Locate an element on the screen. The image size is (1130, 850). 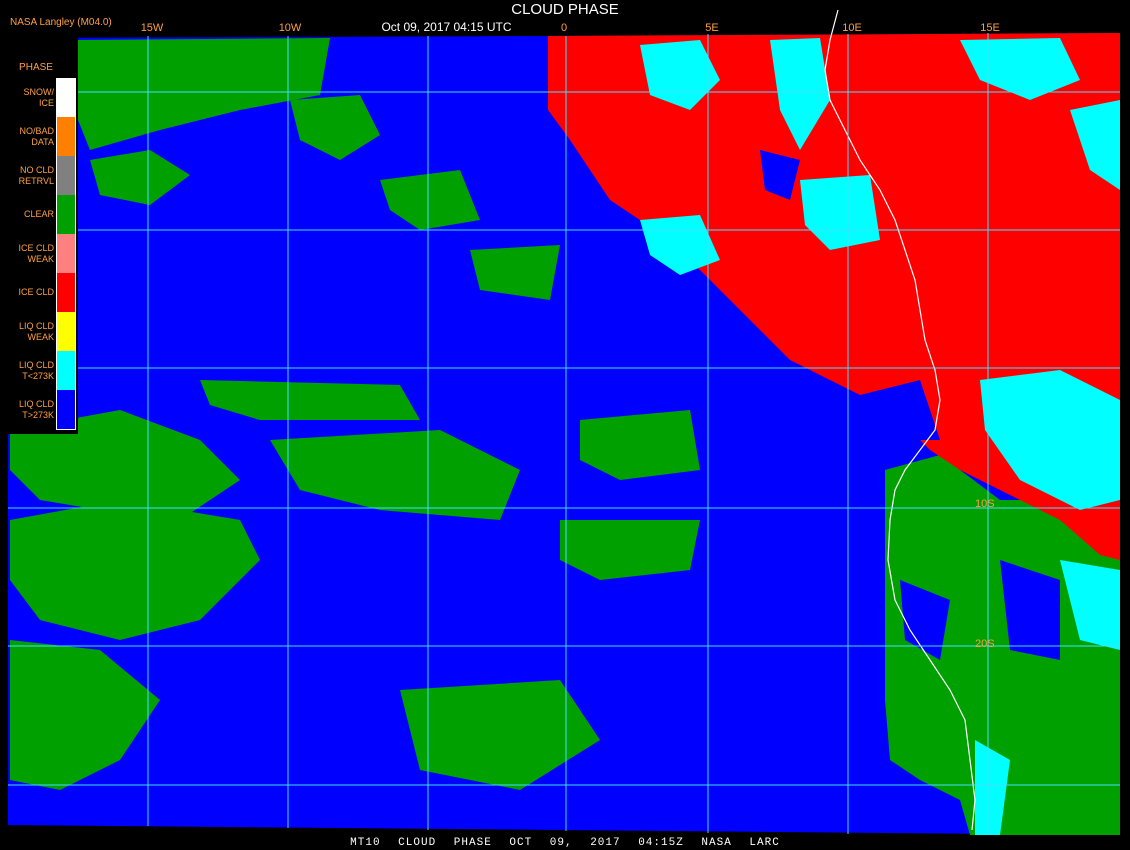
longitude-label: 0 is located at coordinates (564, 28).